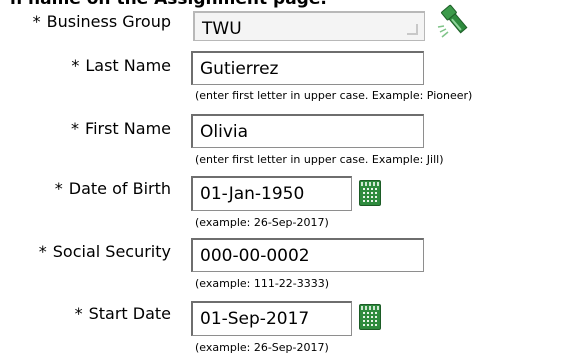 This screenshot has height=358, width=569. I want to click on date-of-birth-hint: (example: 26-Sep-2017), so click(262, 222).